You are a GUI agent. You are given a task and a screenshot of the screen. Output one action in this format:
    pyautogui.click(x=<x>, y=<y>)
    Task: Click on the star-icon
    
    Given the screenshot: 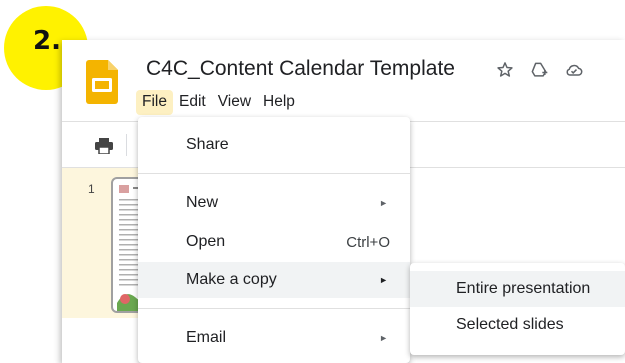 What is the action you would take?
    pyautogui.click(x=505, y=70)
    